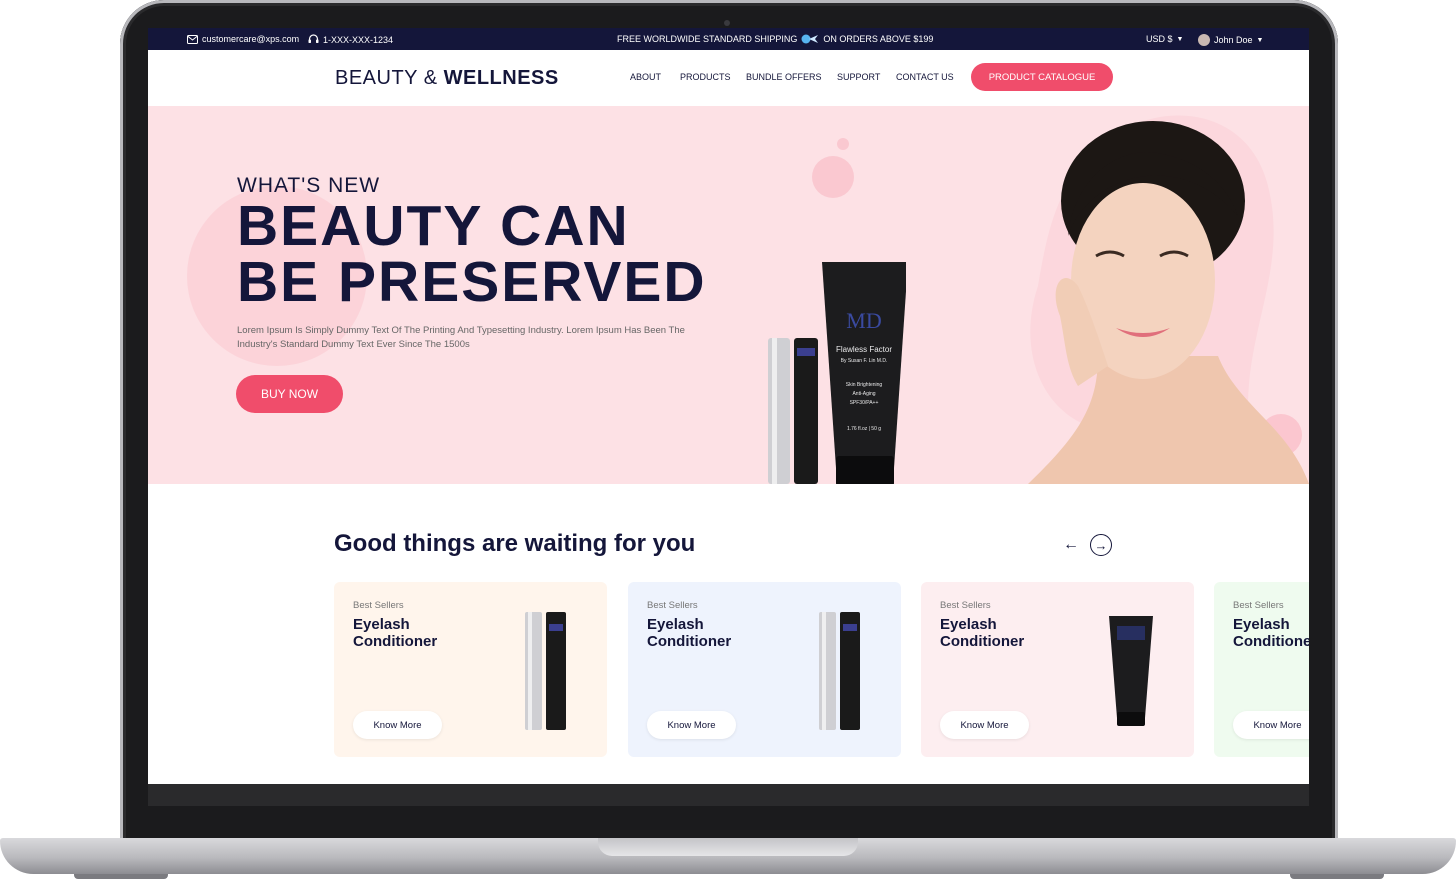 Image resolution: width=1456 pixels, height=881 pixels. I want to click on currency-select: USD $ ▼, so click(1164, 39).